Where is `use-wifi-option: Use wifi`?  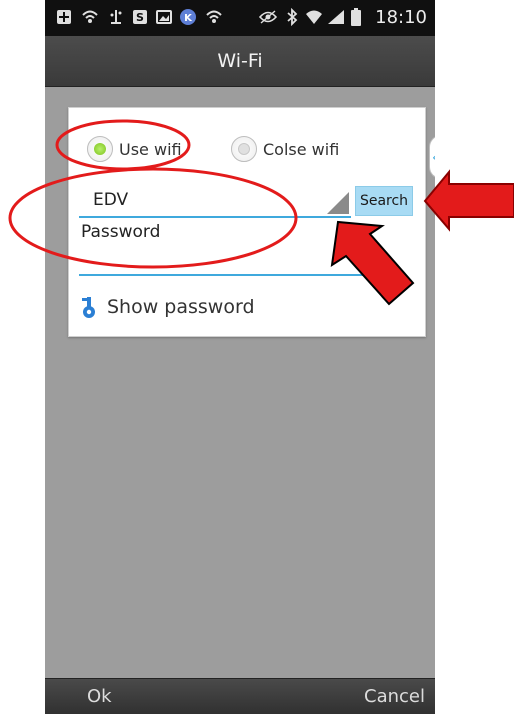
use-wifi-option: Use wifi is located at coordinates (134, 149).